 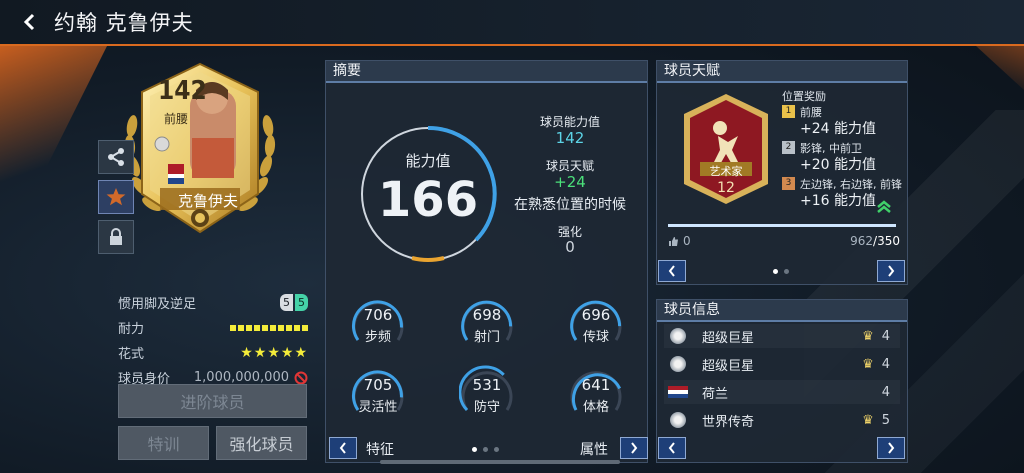 What do you see at coordinates (380, 450) in the screenshot?
I see `summary-footer-left: 特征` at bounding box center [380, 450].